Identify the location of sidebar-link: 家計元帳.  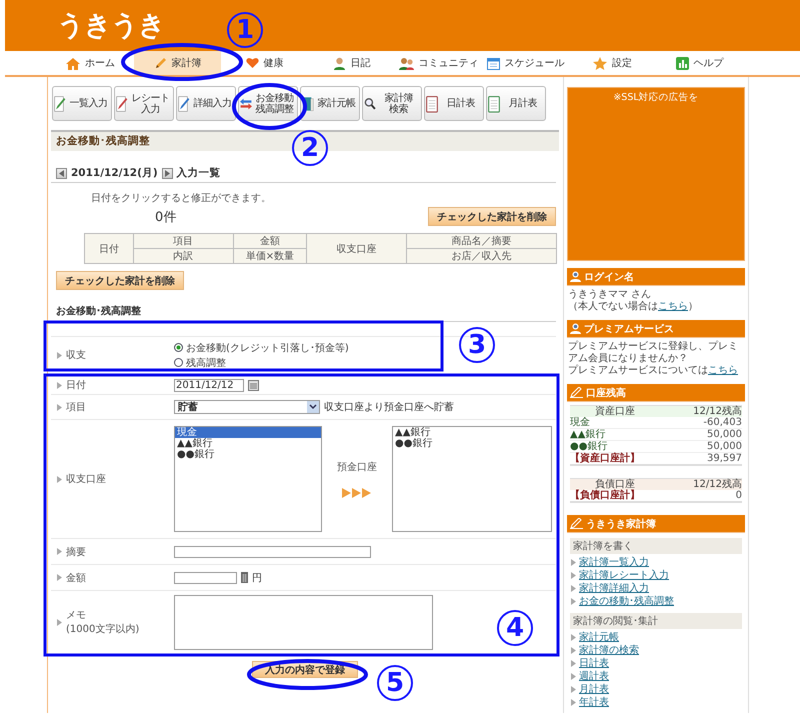
(599, 637).